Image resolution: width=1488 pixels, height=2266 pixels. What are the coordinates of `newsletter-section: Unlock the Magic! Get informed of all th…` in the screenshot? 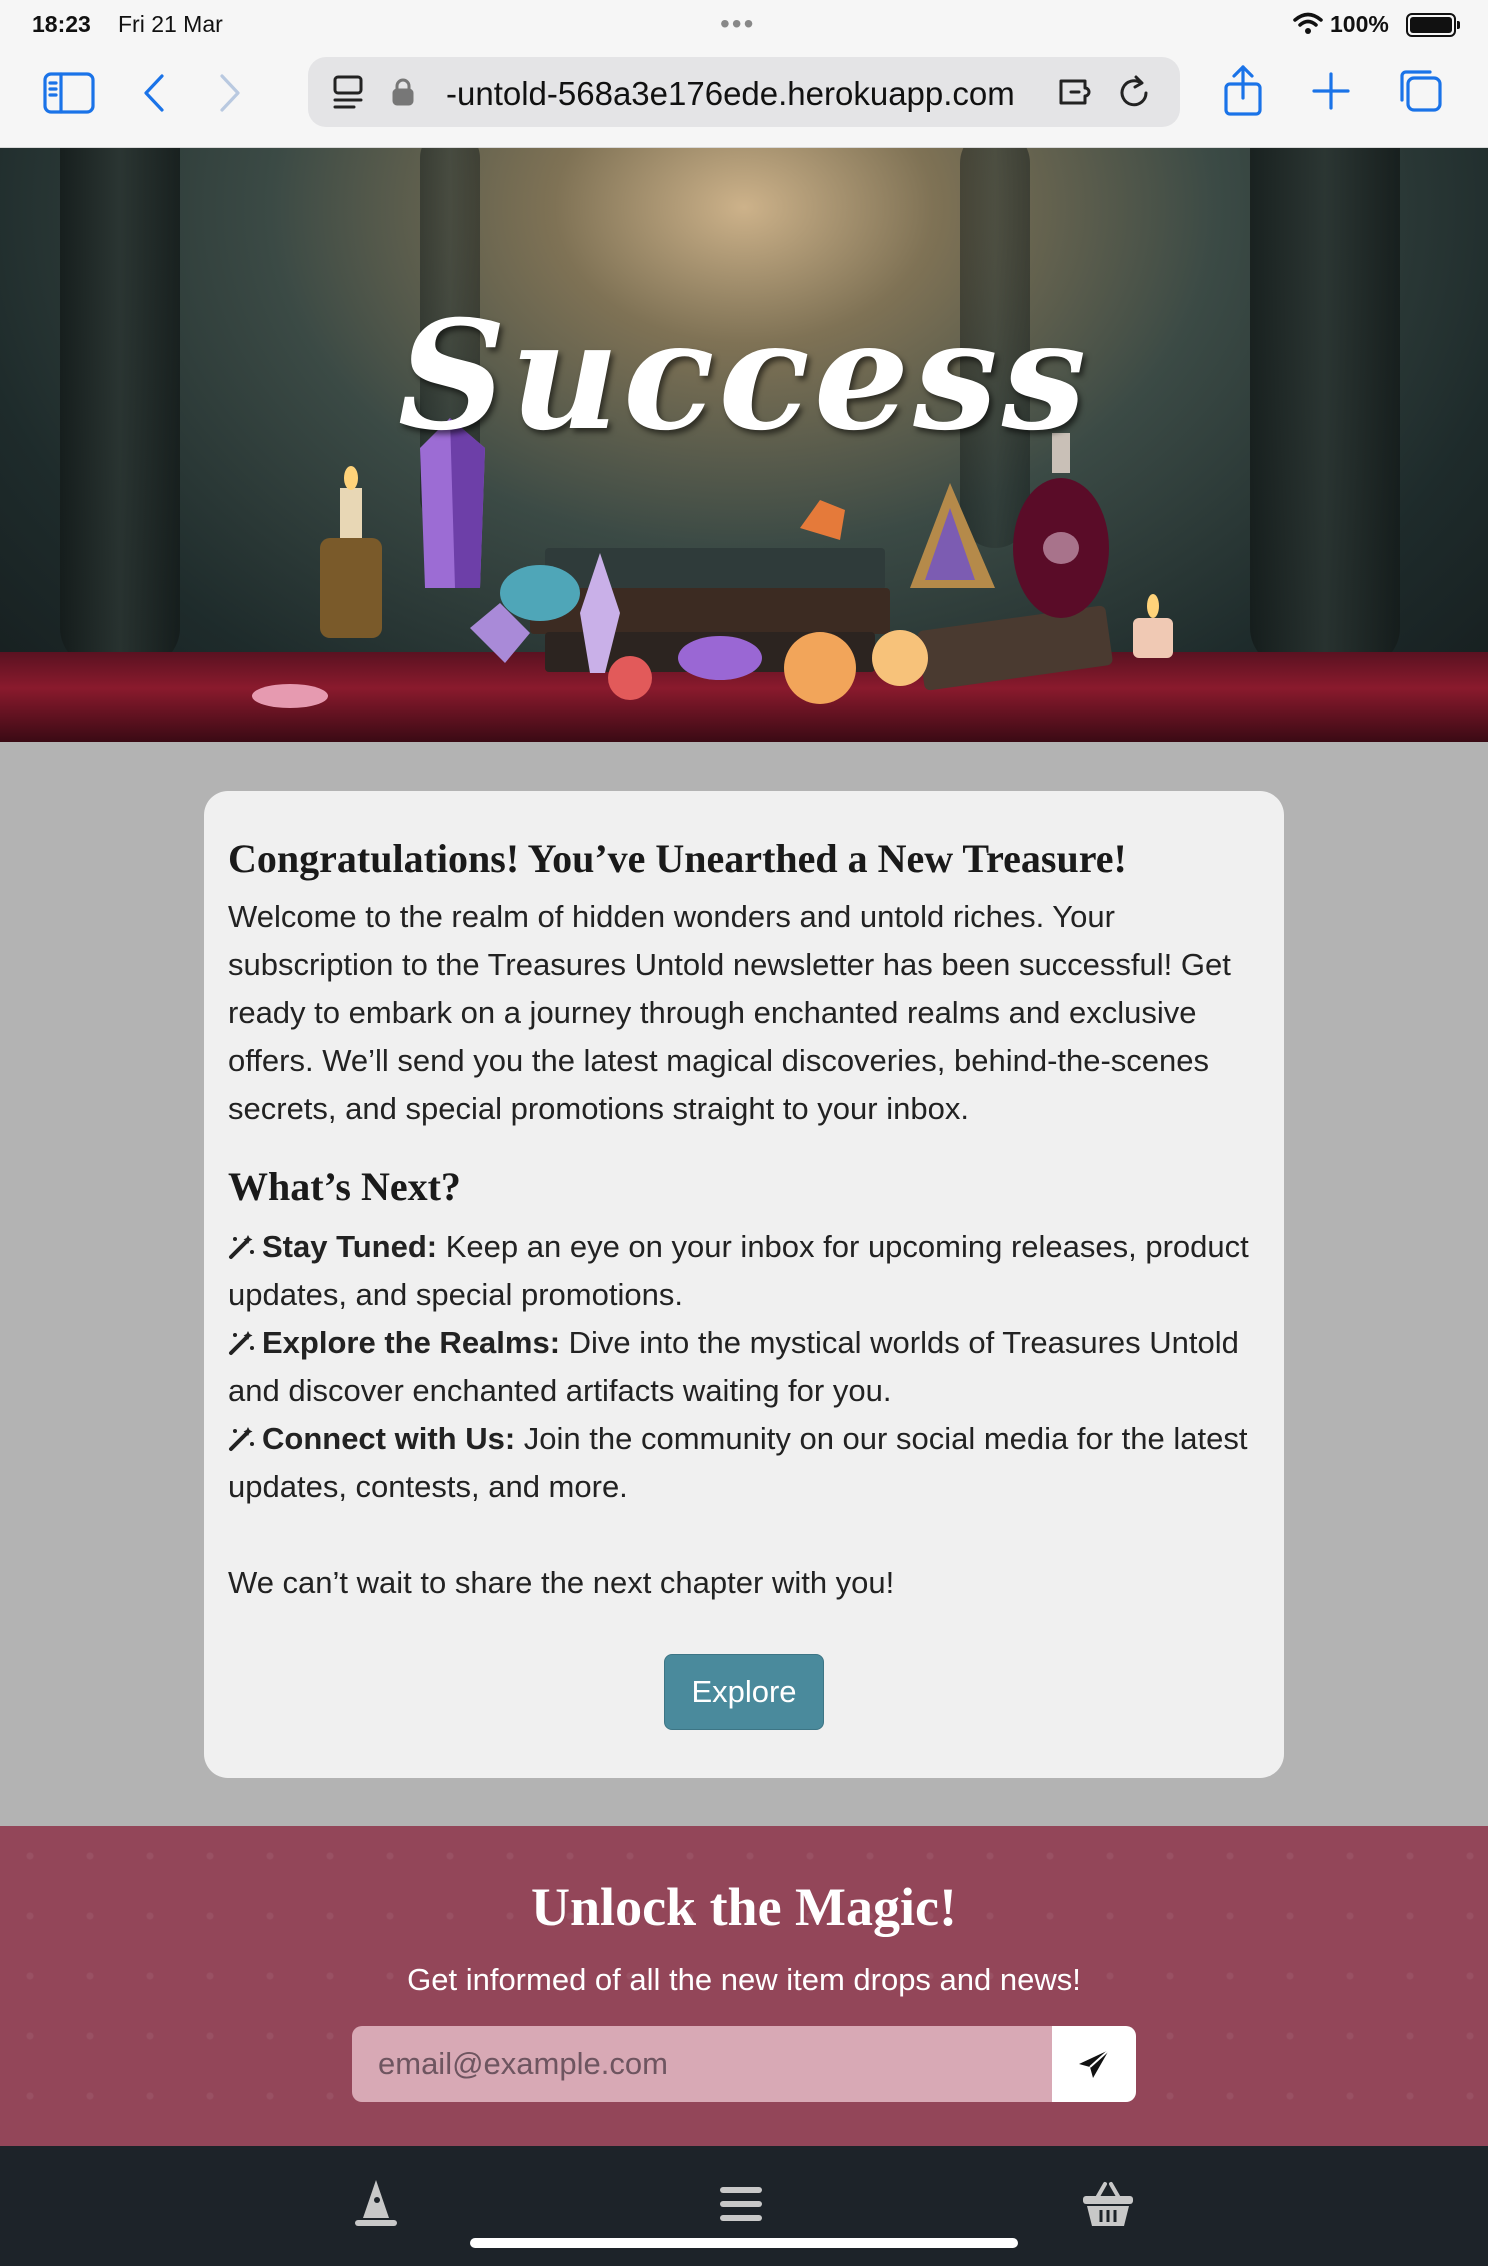 It's located at (744, 1986).